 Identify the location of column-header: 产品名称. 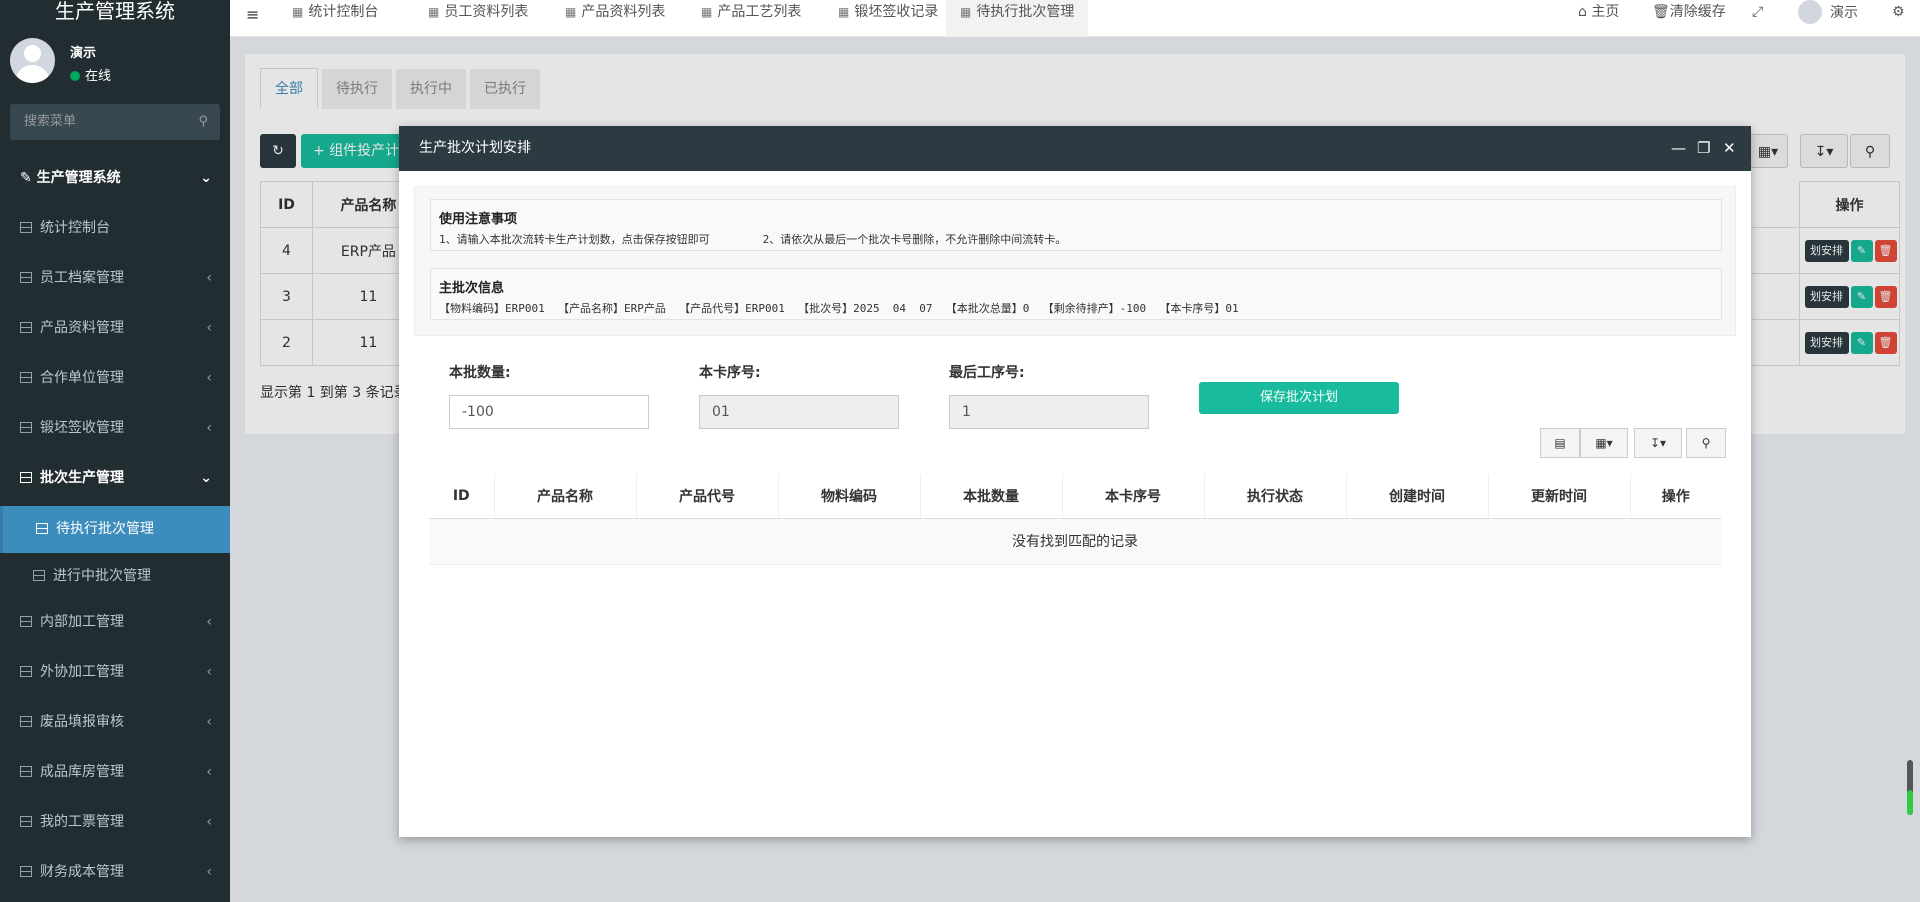
(565, 496).